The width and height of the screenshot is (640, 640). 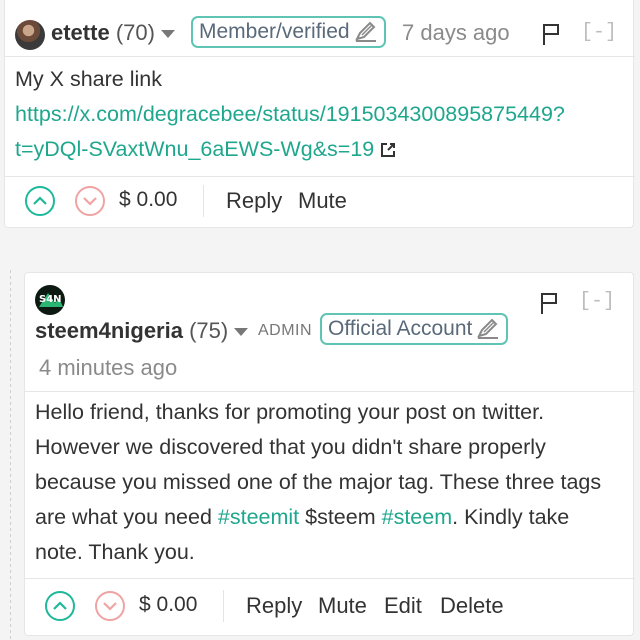 What do you see at coordinates (472, 606) in the screenshot?
I see `delete-button: Delete` at bounding box center [472, 606].